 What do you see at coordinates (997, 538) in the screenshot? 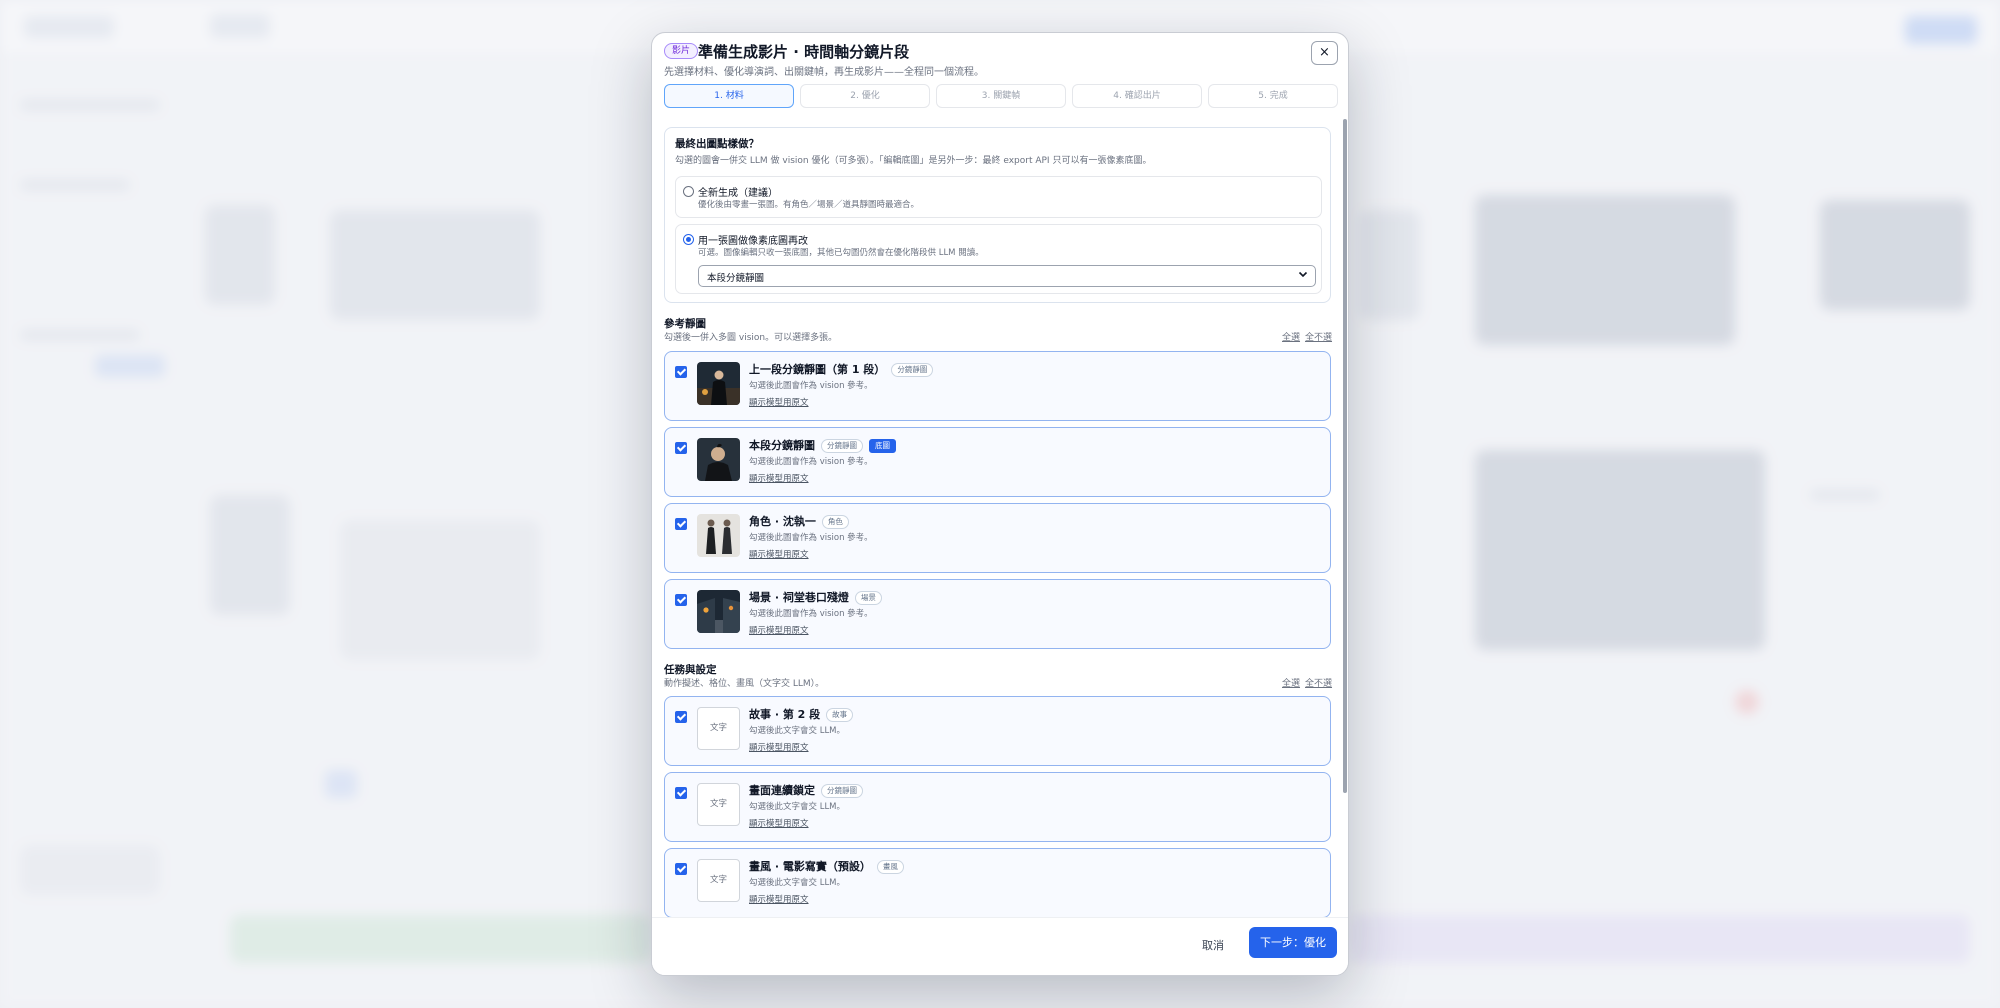
I see `reference-card: 角色 · 沈執一 角色 勾選後此圖會作為 vision 參考。 顯示模型用原文` at bounding box center [997, 538].